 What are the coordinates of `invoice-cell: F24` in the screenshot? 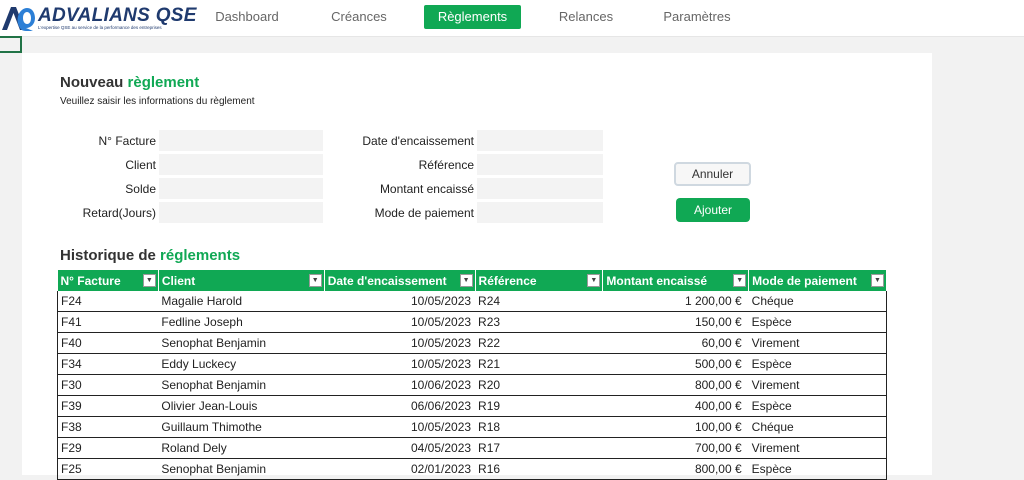 It's located at (108, 301).